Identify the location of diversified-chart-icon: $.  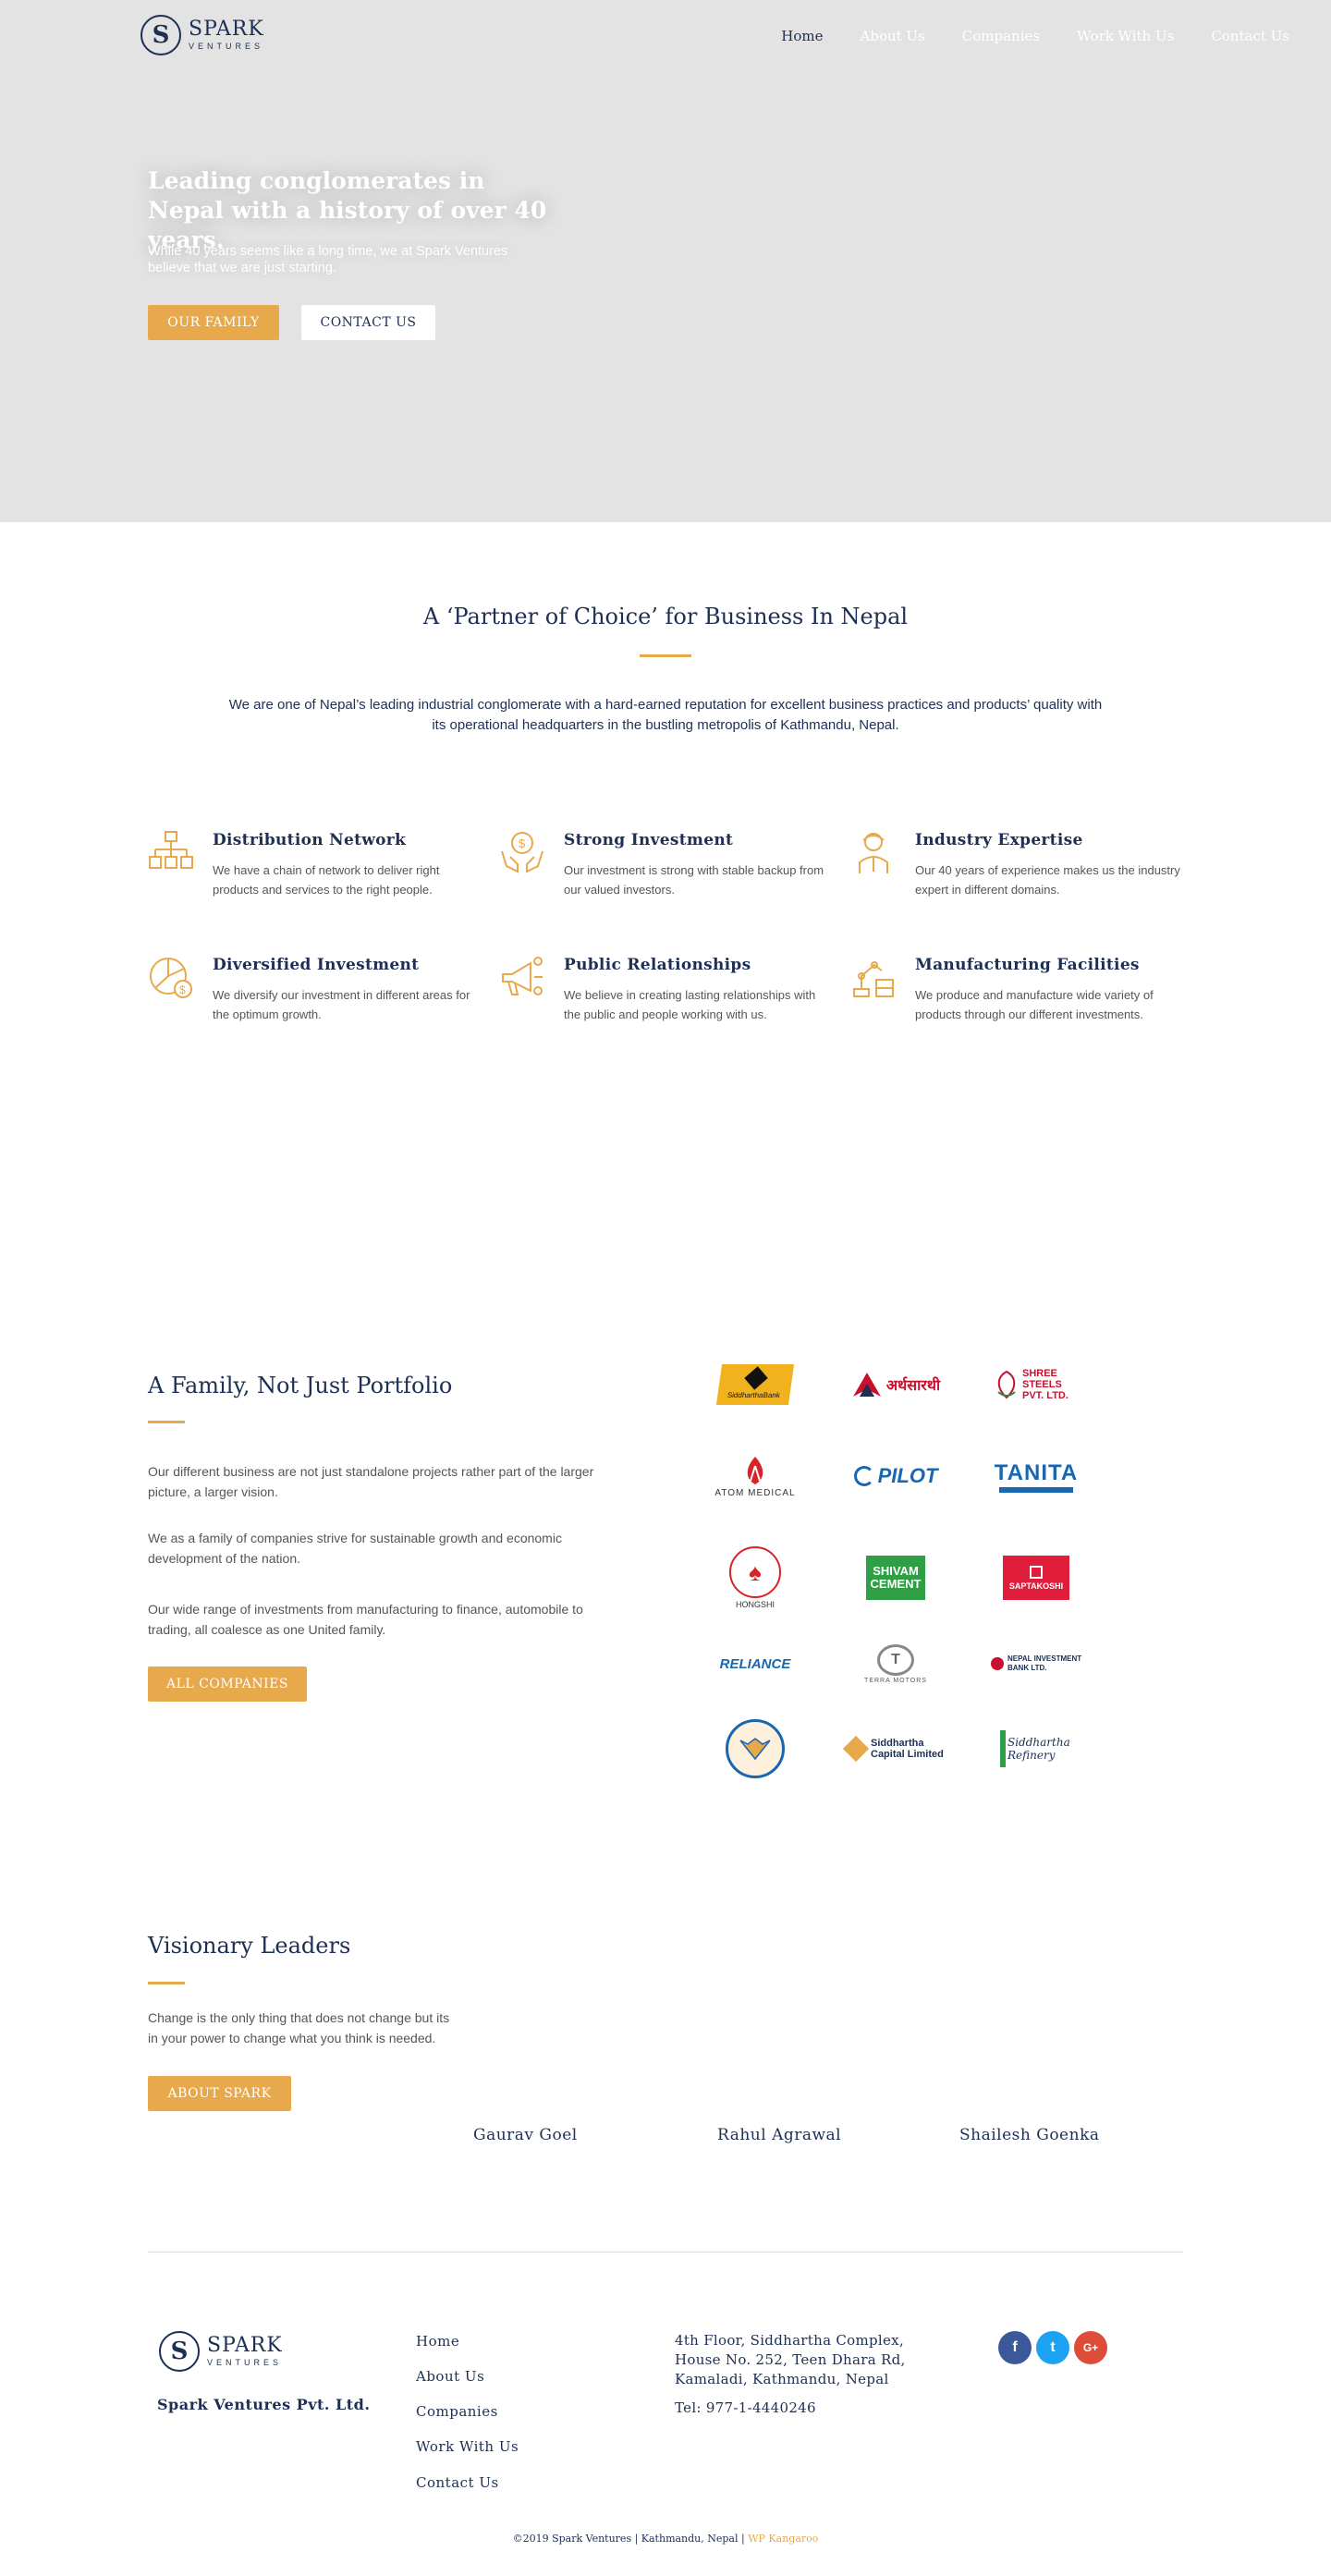
(171, 978).